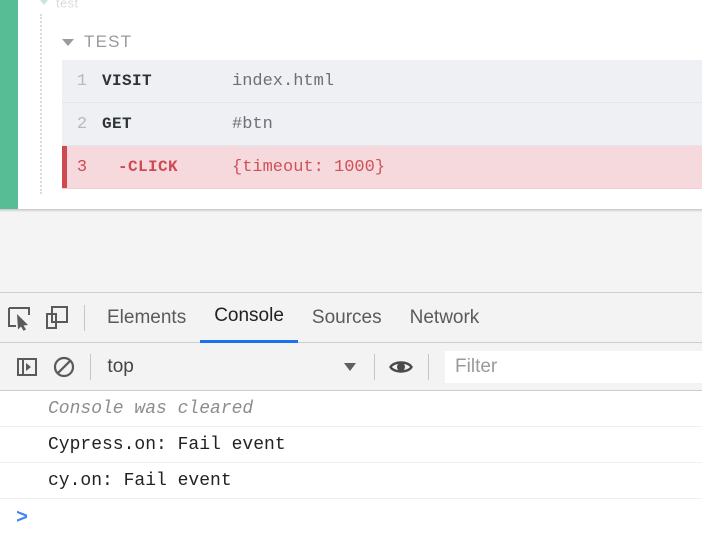  What do you see at coordinates (57, 318) in the screenshot?
I see `device-toolbar-icon` at bounding box center [57, 318].